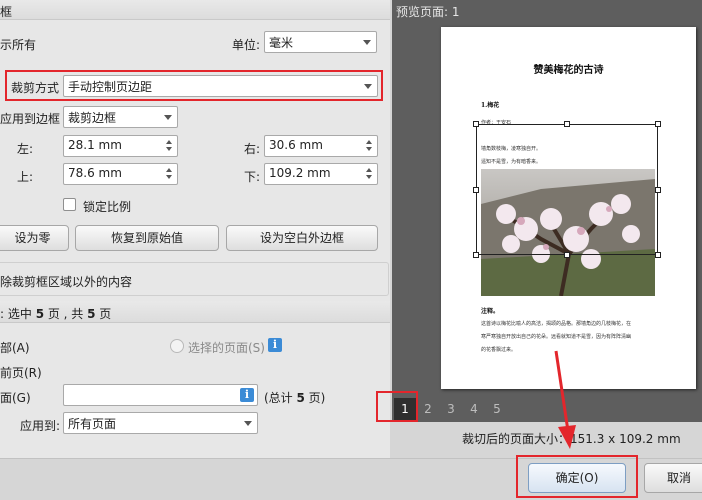 Image resolution: width=702 pixels, height=500 pixels. Describe the element at coordinates (30, 119) in the screenshot. I see `apply-border-label: 应用到边框` at that location.